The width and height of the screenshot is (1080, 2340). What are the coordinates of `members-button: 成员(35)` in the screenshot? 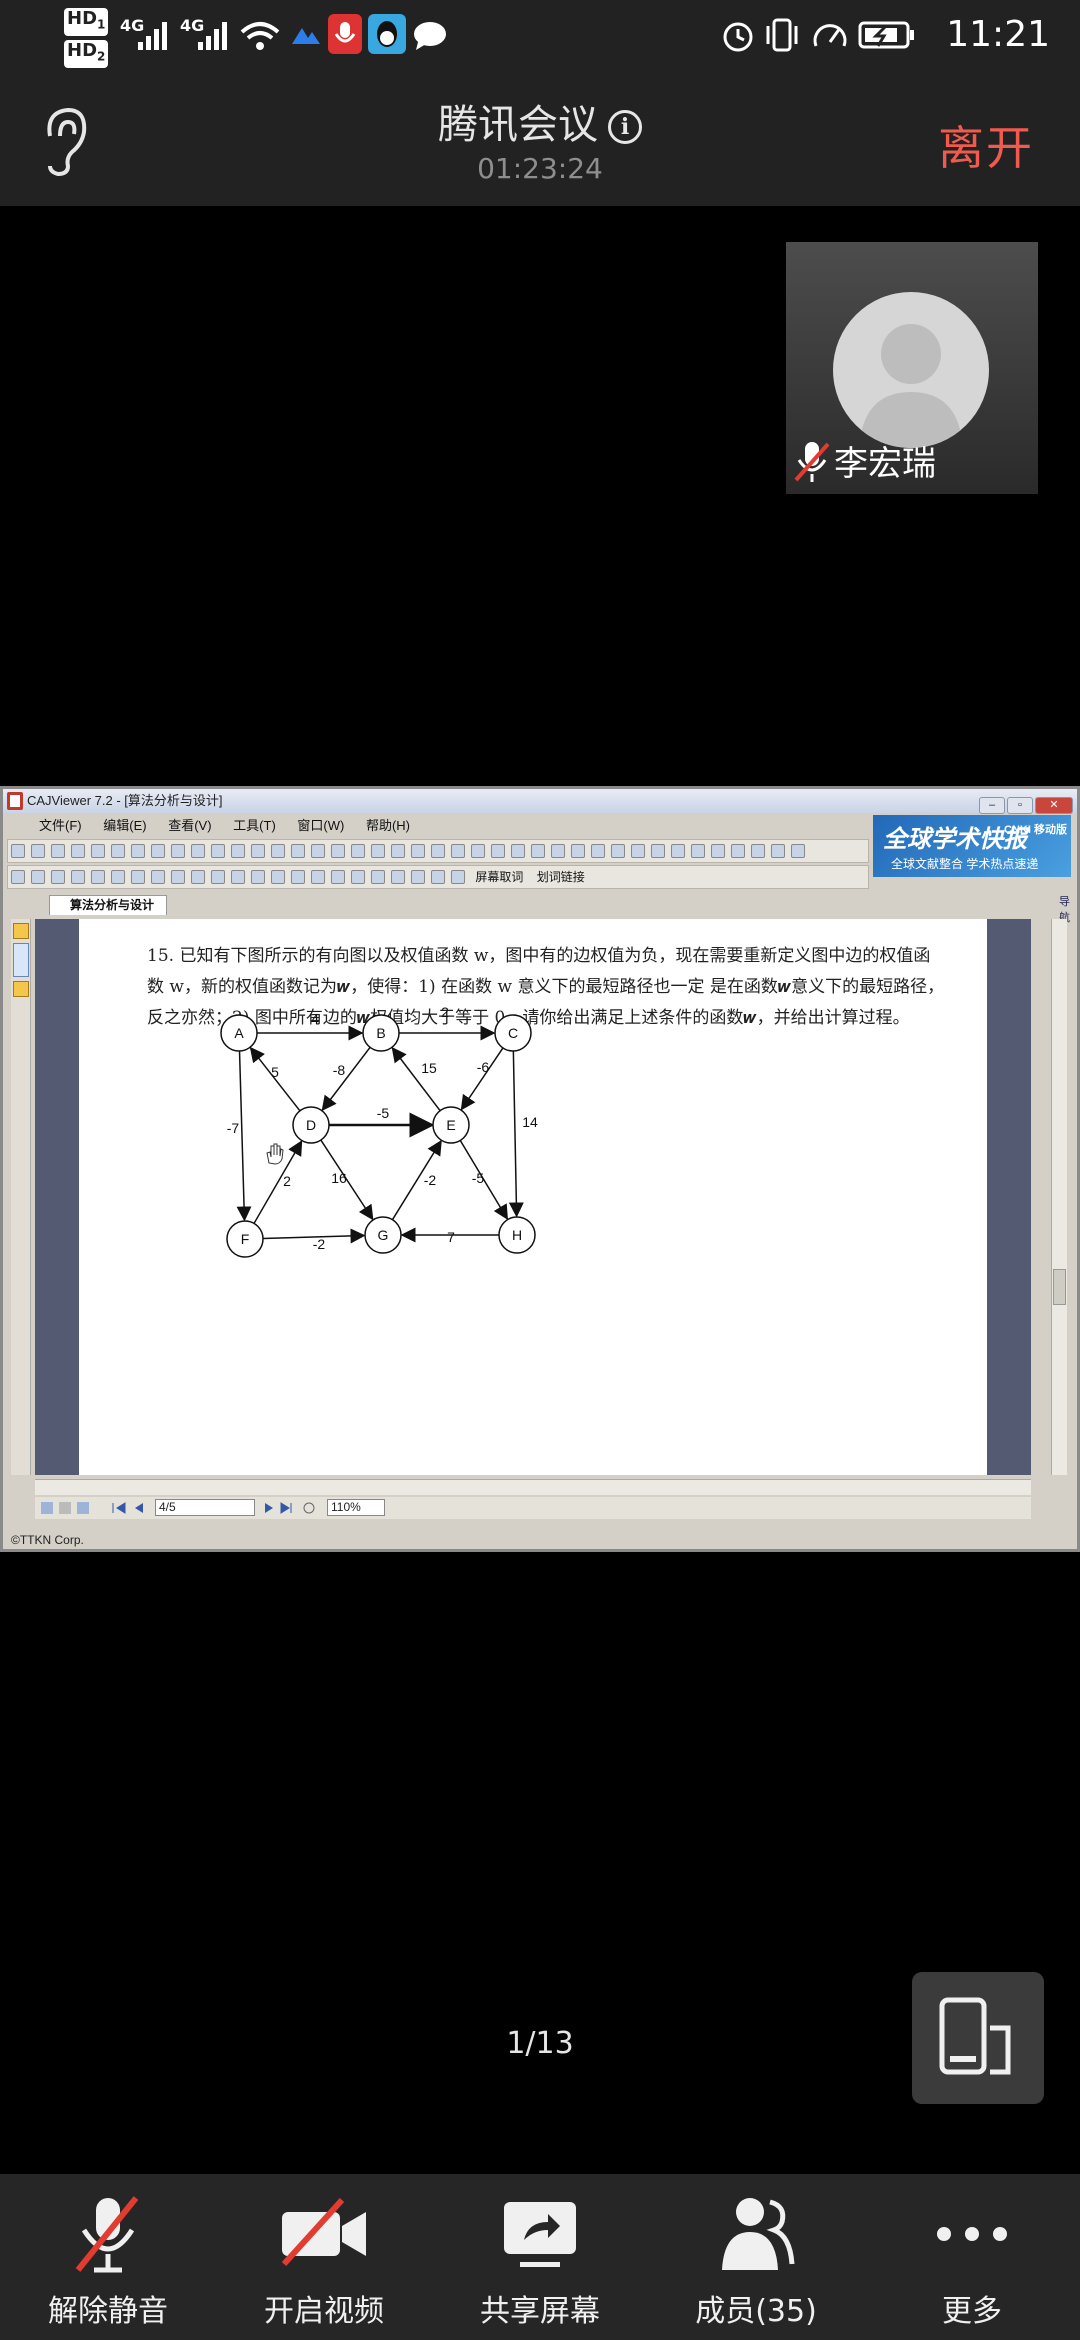 It's located at (756, 2261).